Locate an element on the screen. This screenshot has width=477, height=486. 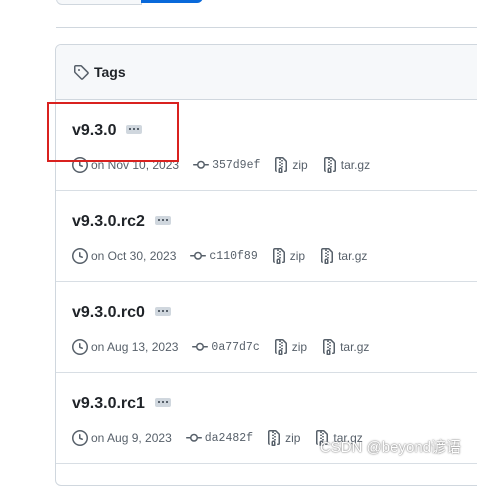
top-button-primary is located at coordinates (172, 1).